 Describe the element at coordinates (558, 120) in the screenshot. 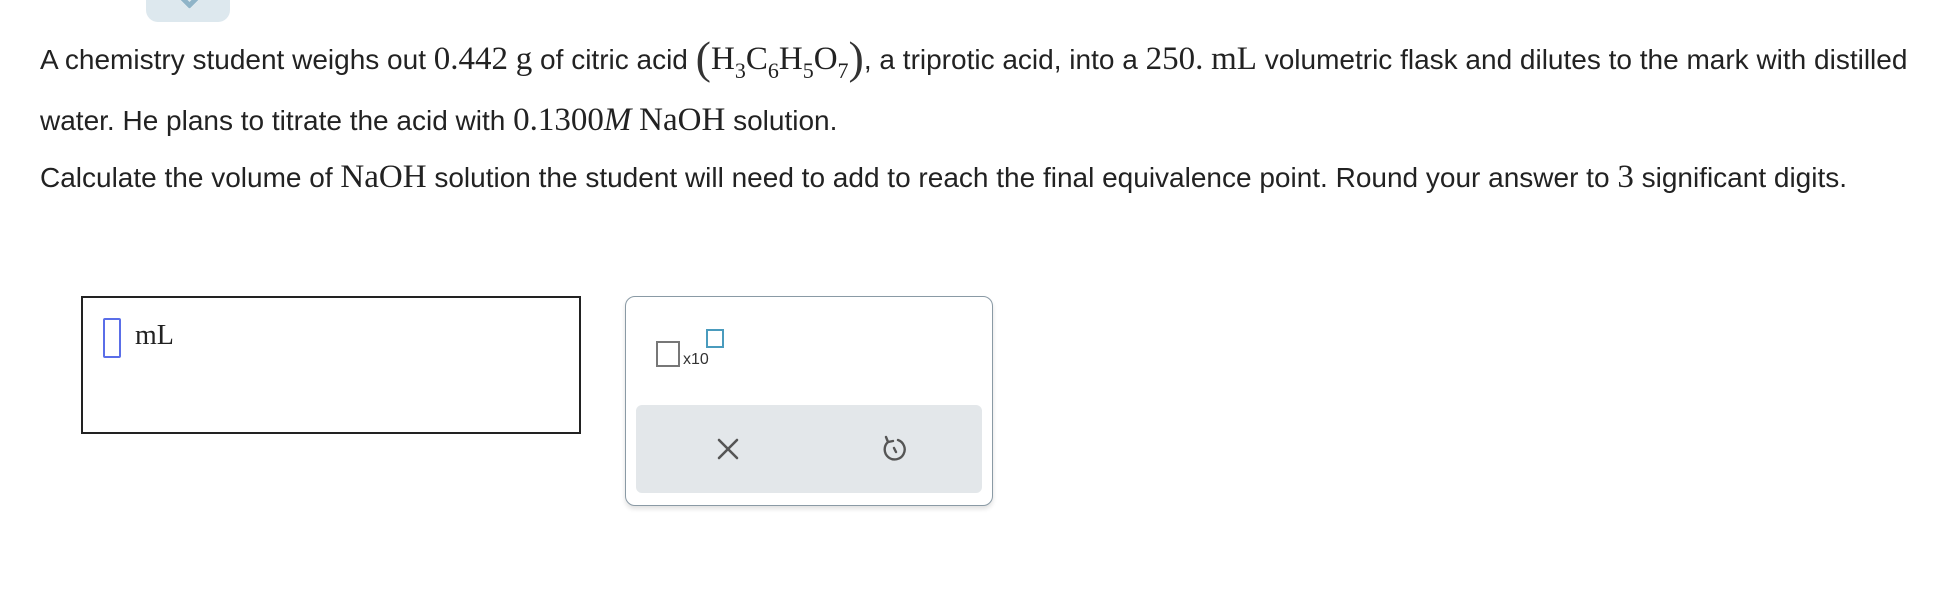

I see `concentration-value: 0.1300` at that location.